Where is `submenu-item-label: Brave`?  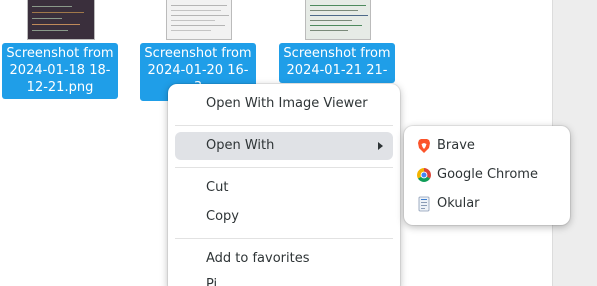
submenu-item-label: Brave is located at coordinates (456, 145).